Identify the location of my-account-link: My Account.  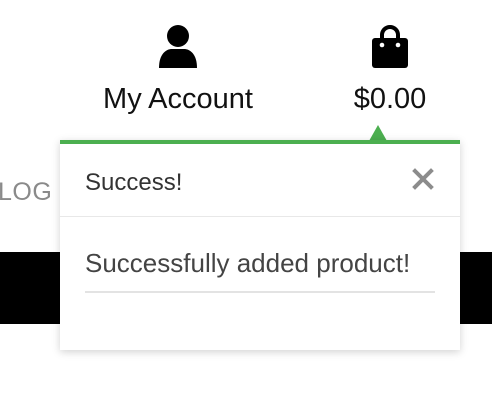
(178, 70).